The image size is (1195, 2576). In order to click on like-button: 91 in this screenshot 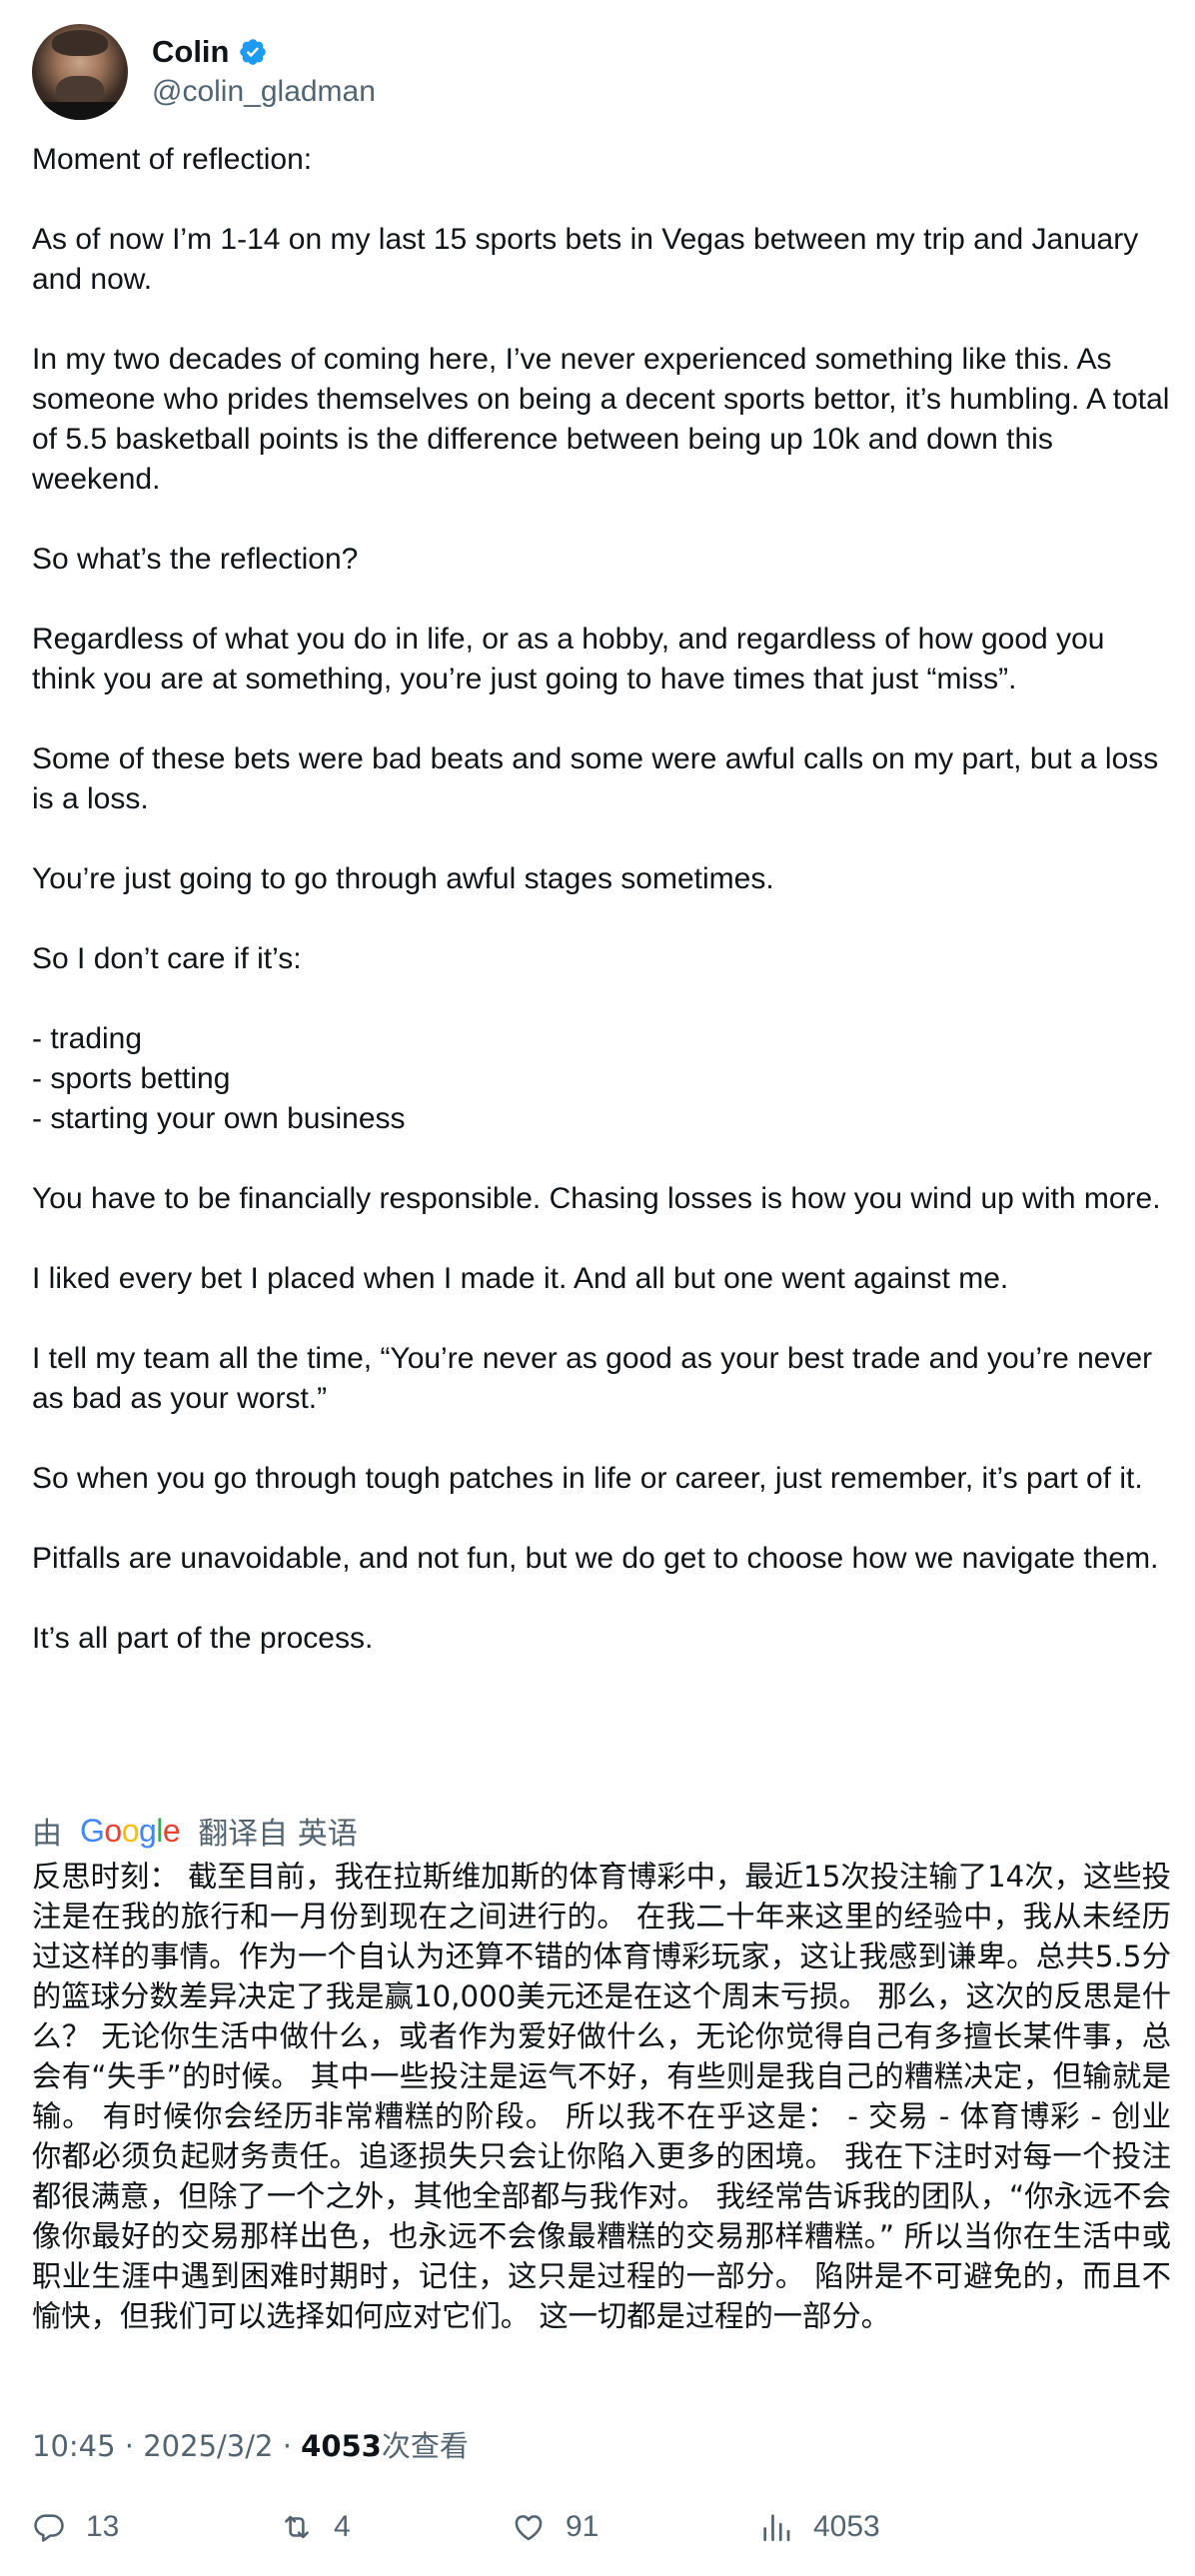, I will do `click(555, 2527)`.